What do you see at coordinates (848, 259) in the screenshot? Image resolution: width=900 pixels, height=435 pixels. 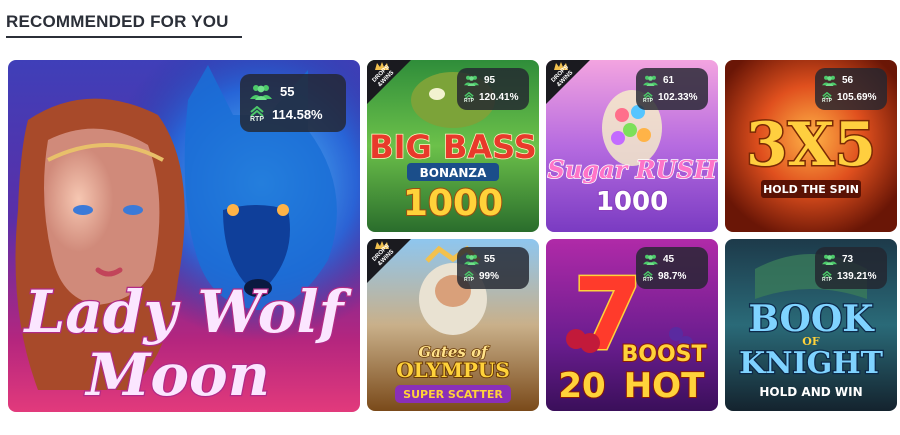 I see `players-count: 73` at bounding box center [848, 259].